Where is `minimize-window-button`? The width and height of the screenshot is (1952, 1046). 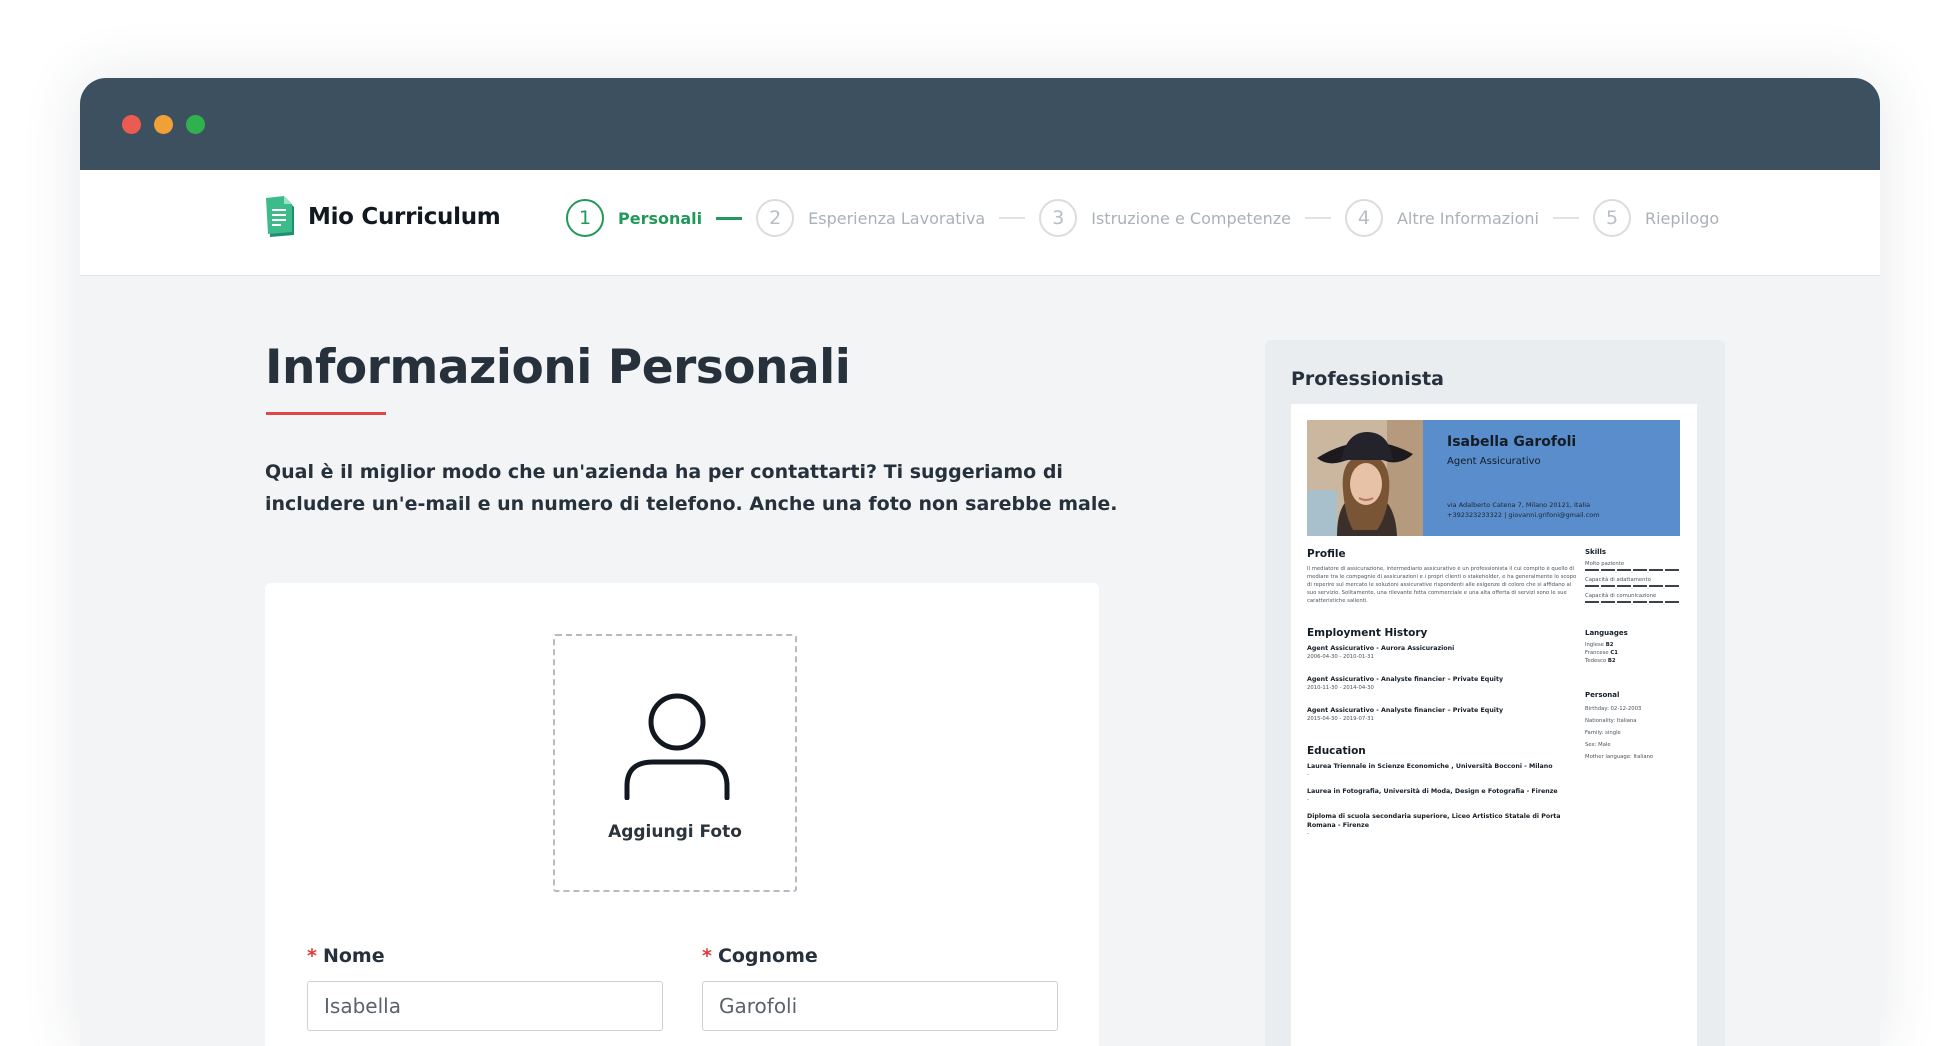 minimize-window-button is located at coordinates (163, 124).